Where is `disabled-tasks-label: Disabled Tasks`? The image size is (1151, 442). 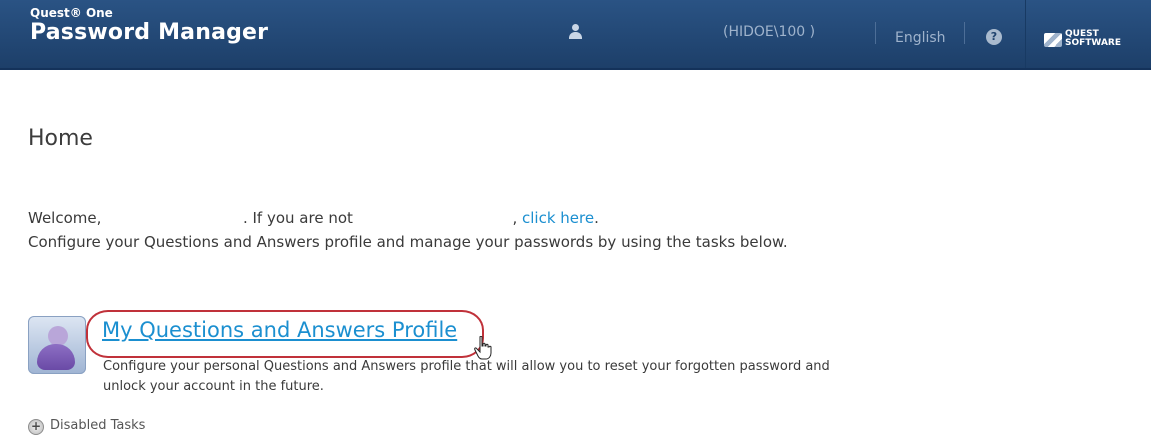
disabled-tasks-label: Disabled Tasks is located at coordinates (97, 425).